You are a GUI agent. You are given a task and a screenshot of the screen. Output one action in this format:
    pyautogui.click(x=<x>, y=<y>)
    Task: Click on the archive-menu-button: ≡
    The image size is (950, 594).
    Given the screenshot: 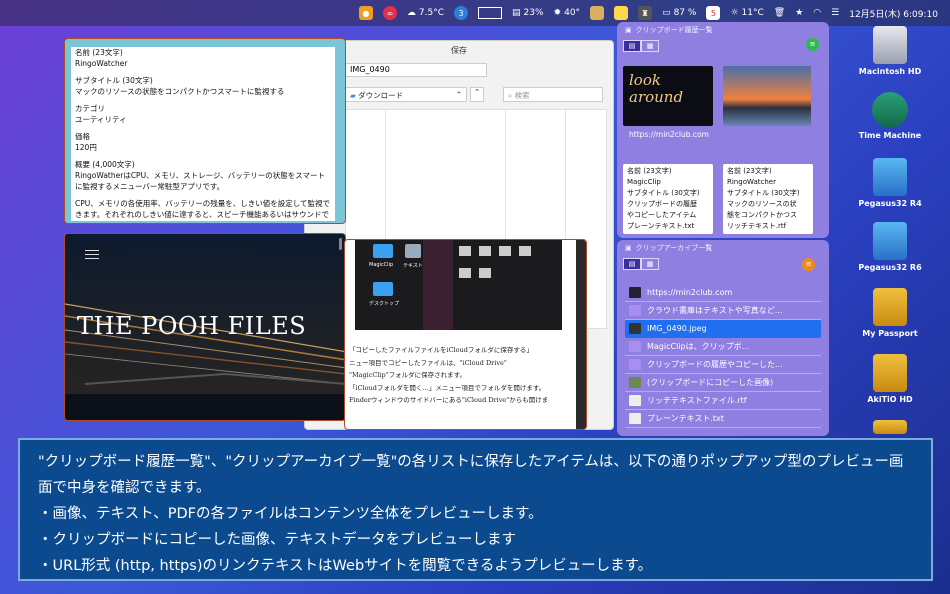 What is the action you would take?
    pyautogui.click(x=808, y=264)
    